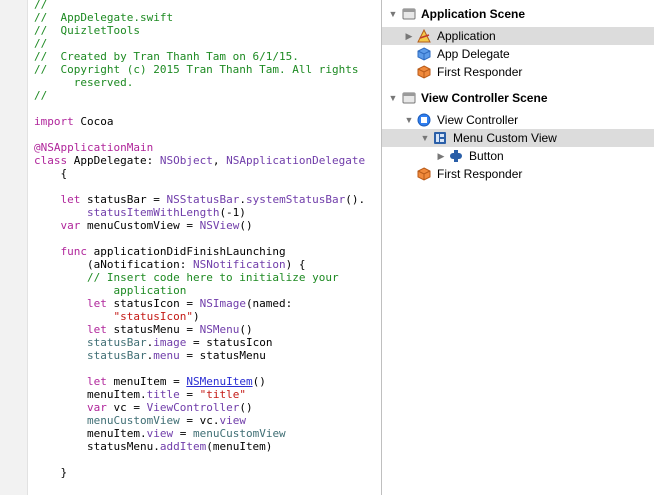  I want to click on code-token: NSApplicationDelegate, so click(296, 160).